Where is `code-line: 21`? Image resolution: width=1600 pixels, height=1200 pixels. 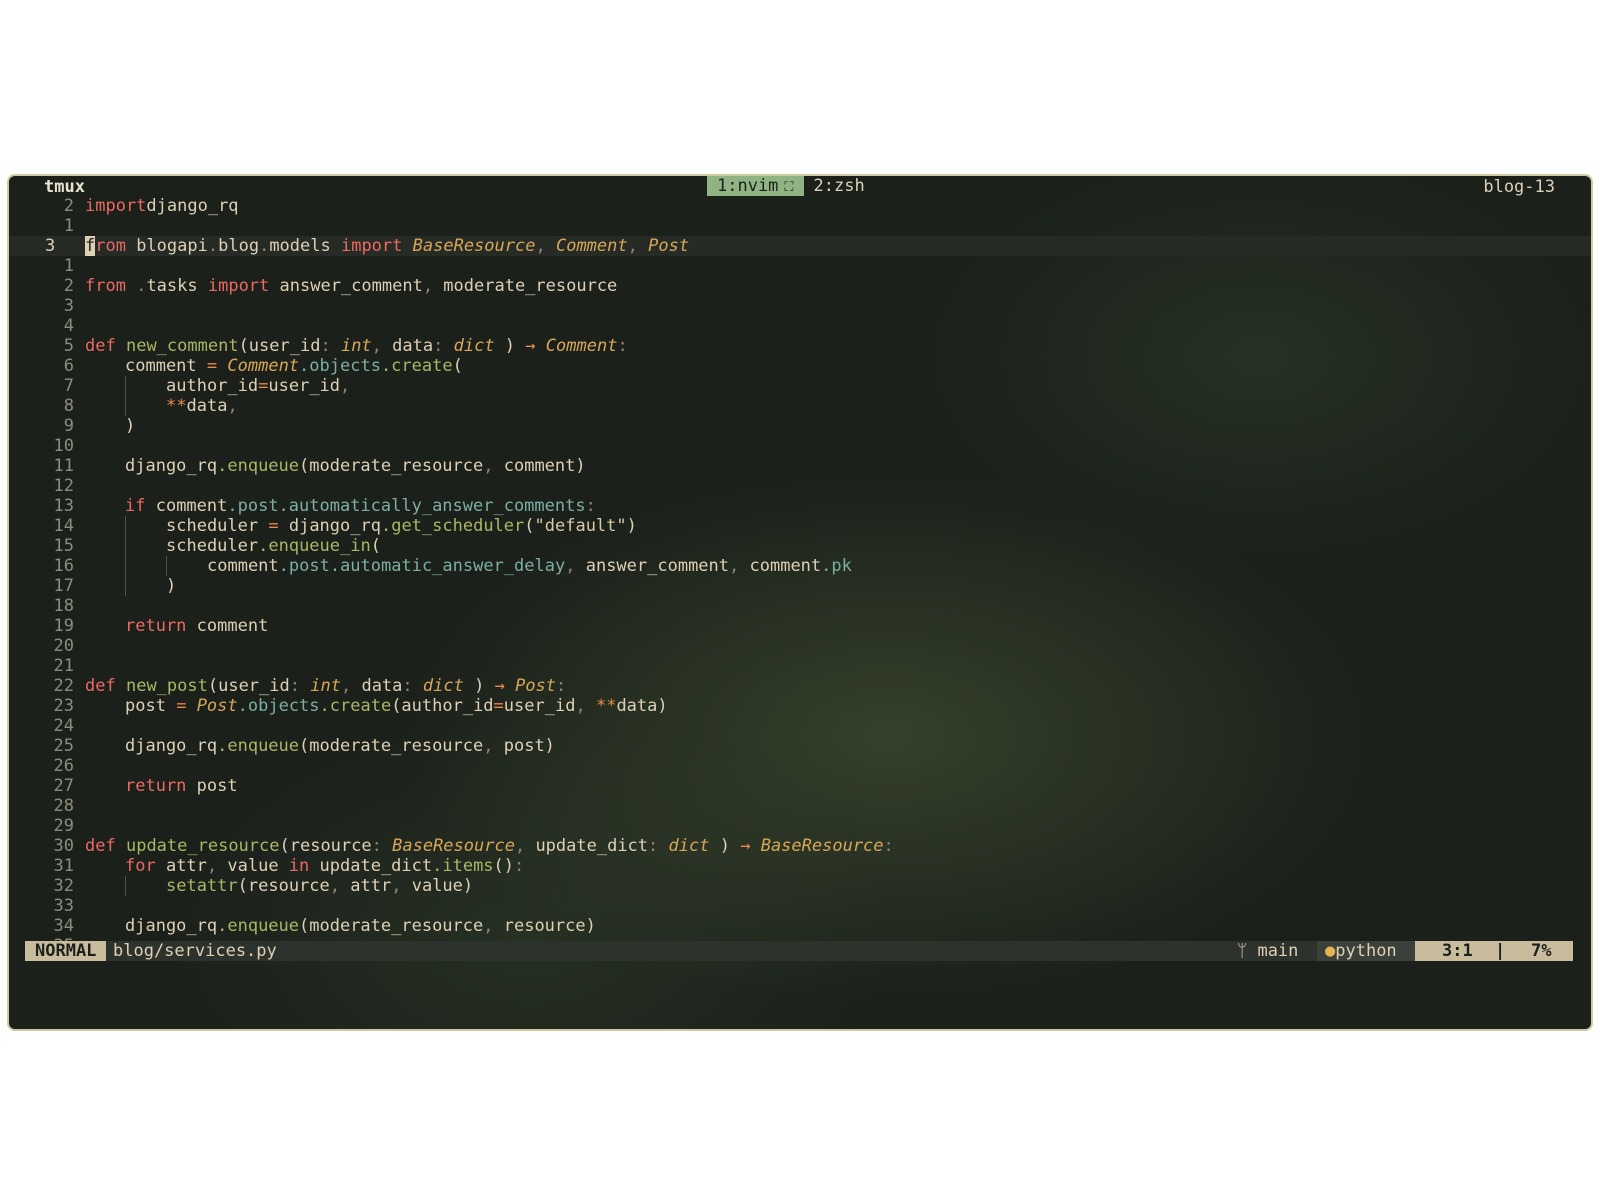
code-line: 21 is located at coordinates (800, 666).